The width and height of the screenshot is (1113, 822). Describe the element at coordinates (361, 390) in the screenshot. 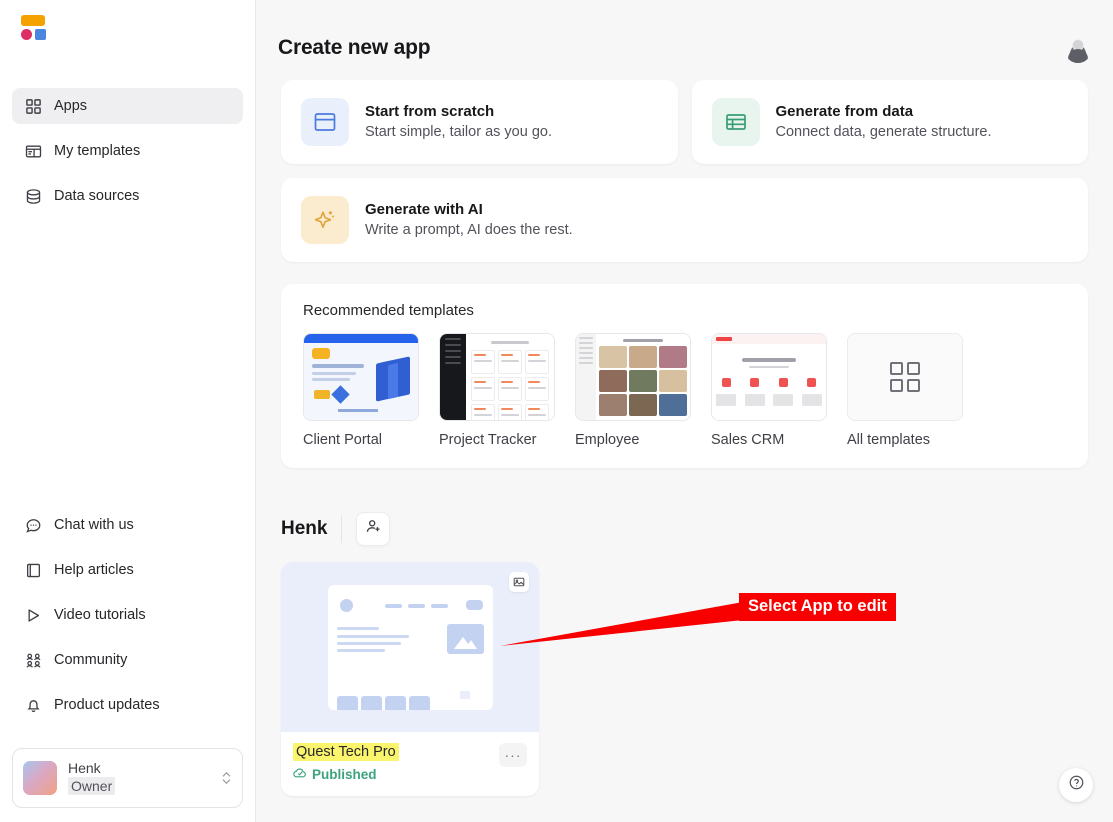

I see `template-card-client-portal: Client Portal` at that location.